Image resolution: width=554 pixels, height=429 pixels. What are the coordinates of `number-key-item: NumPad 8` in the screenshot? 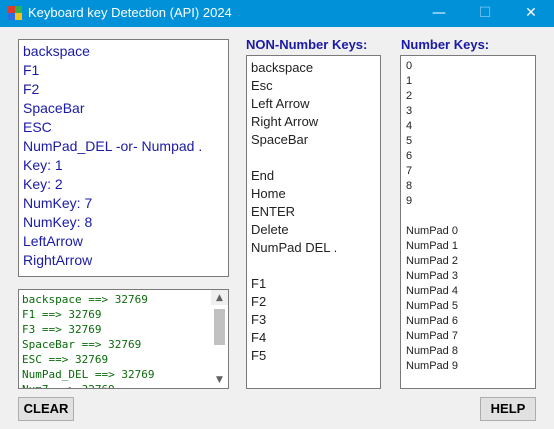 It's located at (432, 351).